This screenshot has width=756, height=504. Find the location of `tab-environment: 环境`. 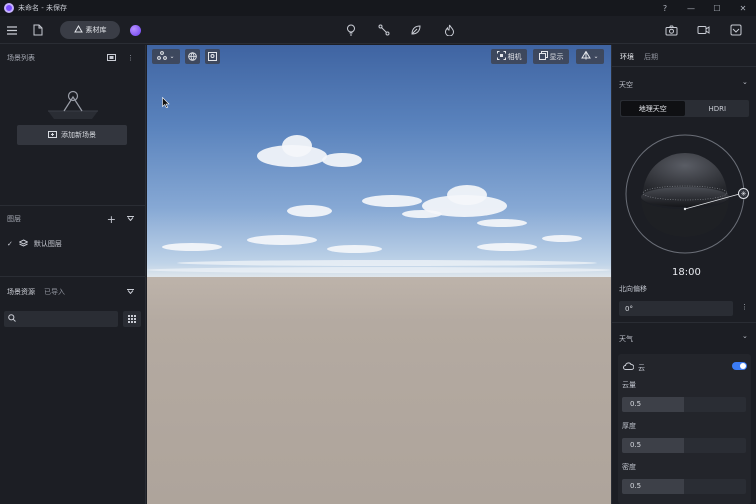

tab-environment: 环境 is located at coordinates (627, 57).